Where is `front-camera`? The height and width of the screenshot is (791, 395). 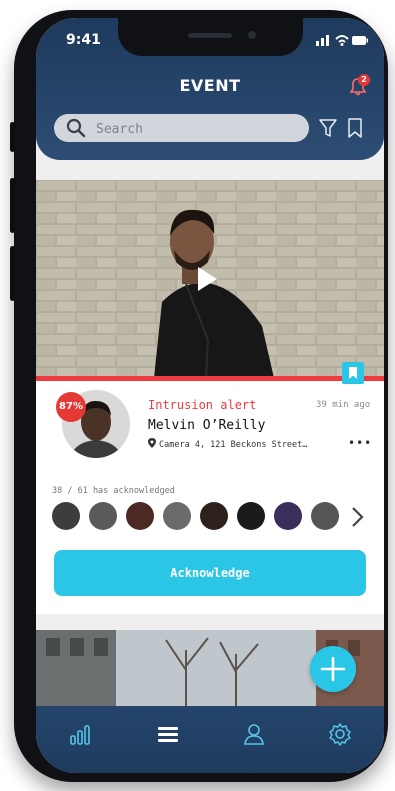 front-camera is located at coordinates (252, 35).